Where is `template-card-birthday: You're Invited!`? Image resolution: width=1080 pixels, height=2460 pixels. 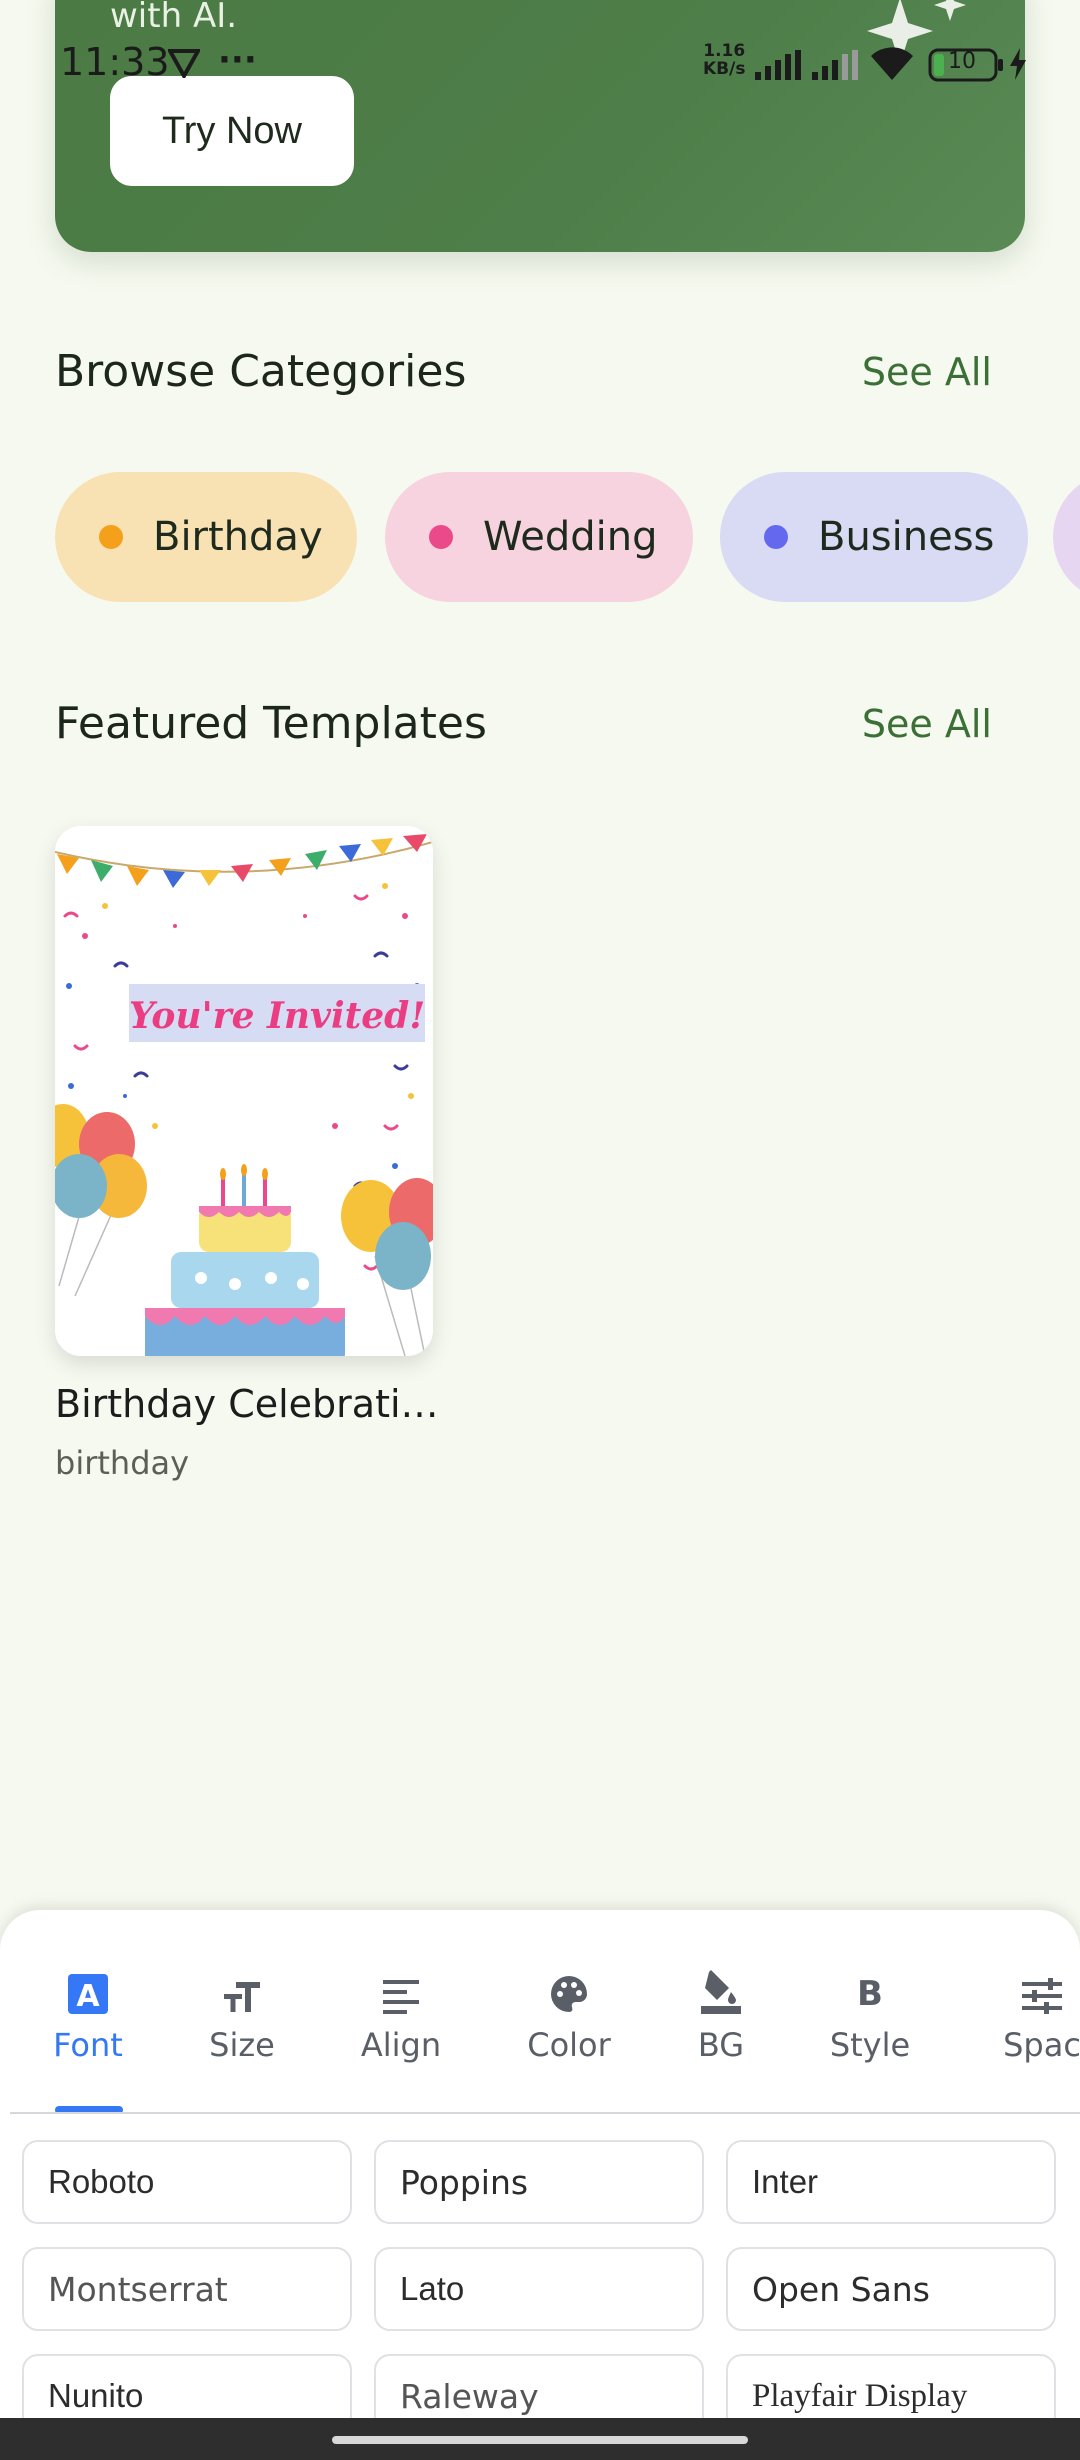
template-card-birthday: You're Invited! is located at coordinates (244, 1091).